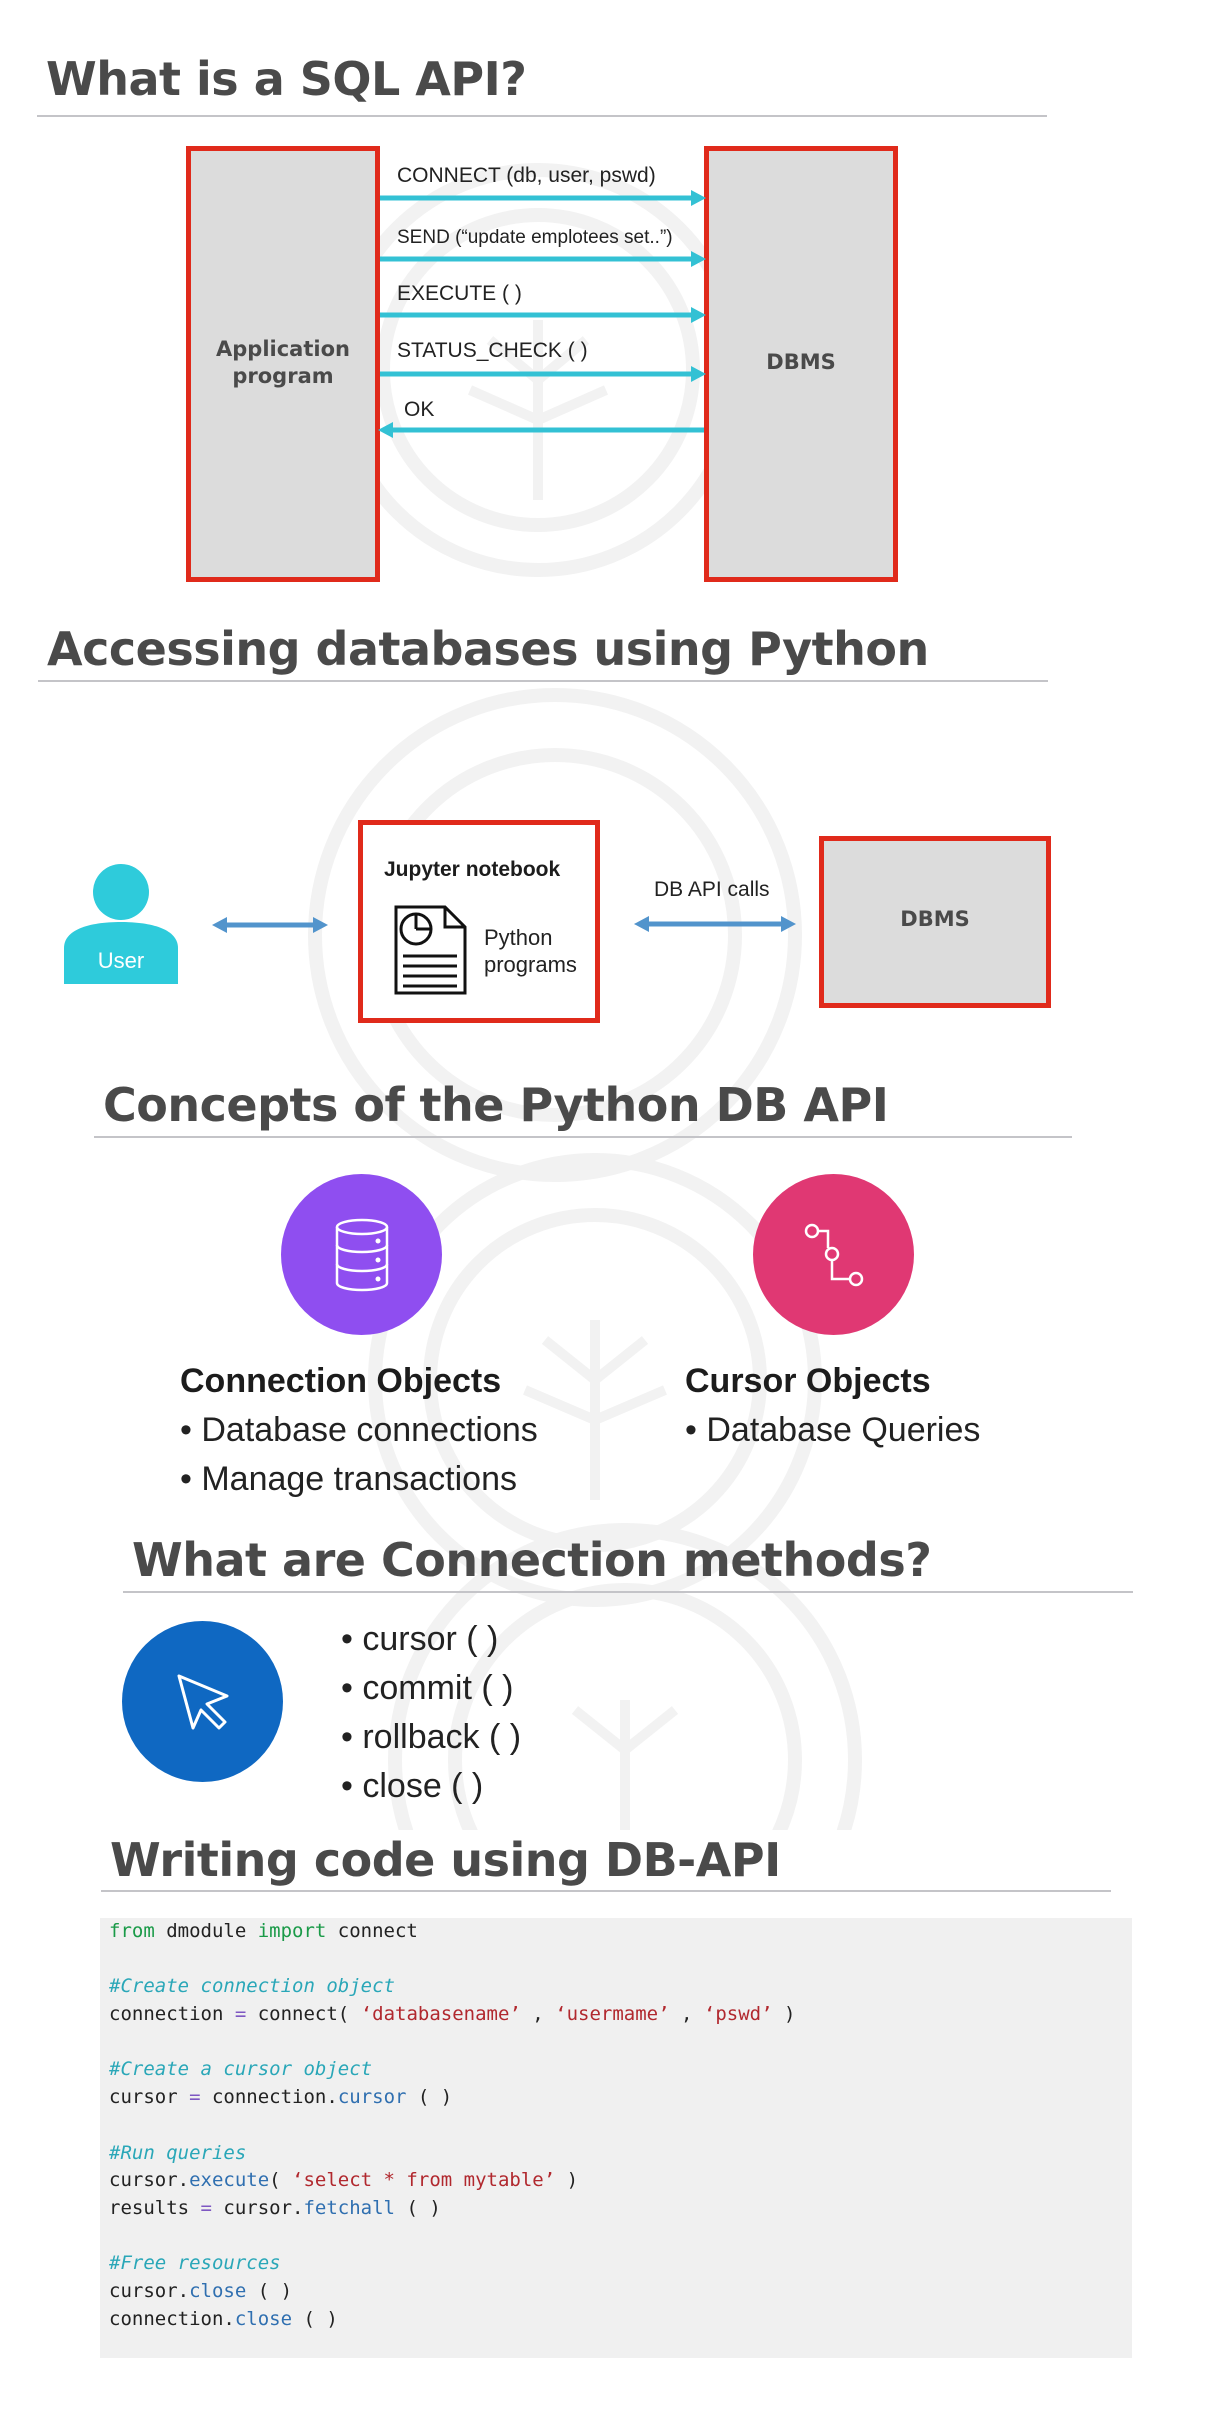 Image resolution: width=1209 pixels, height=2409 pixels. Describe the element at coordinates (341, 1381) in the screenshot. I see `connection-objects-heading: Connection Objects` at that location.